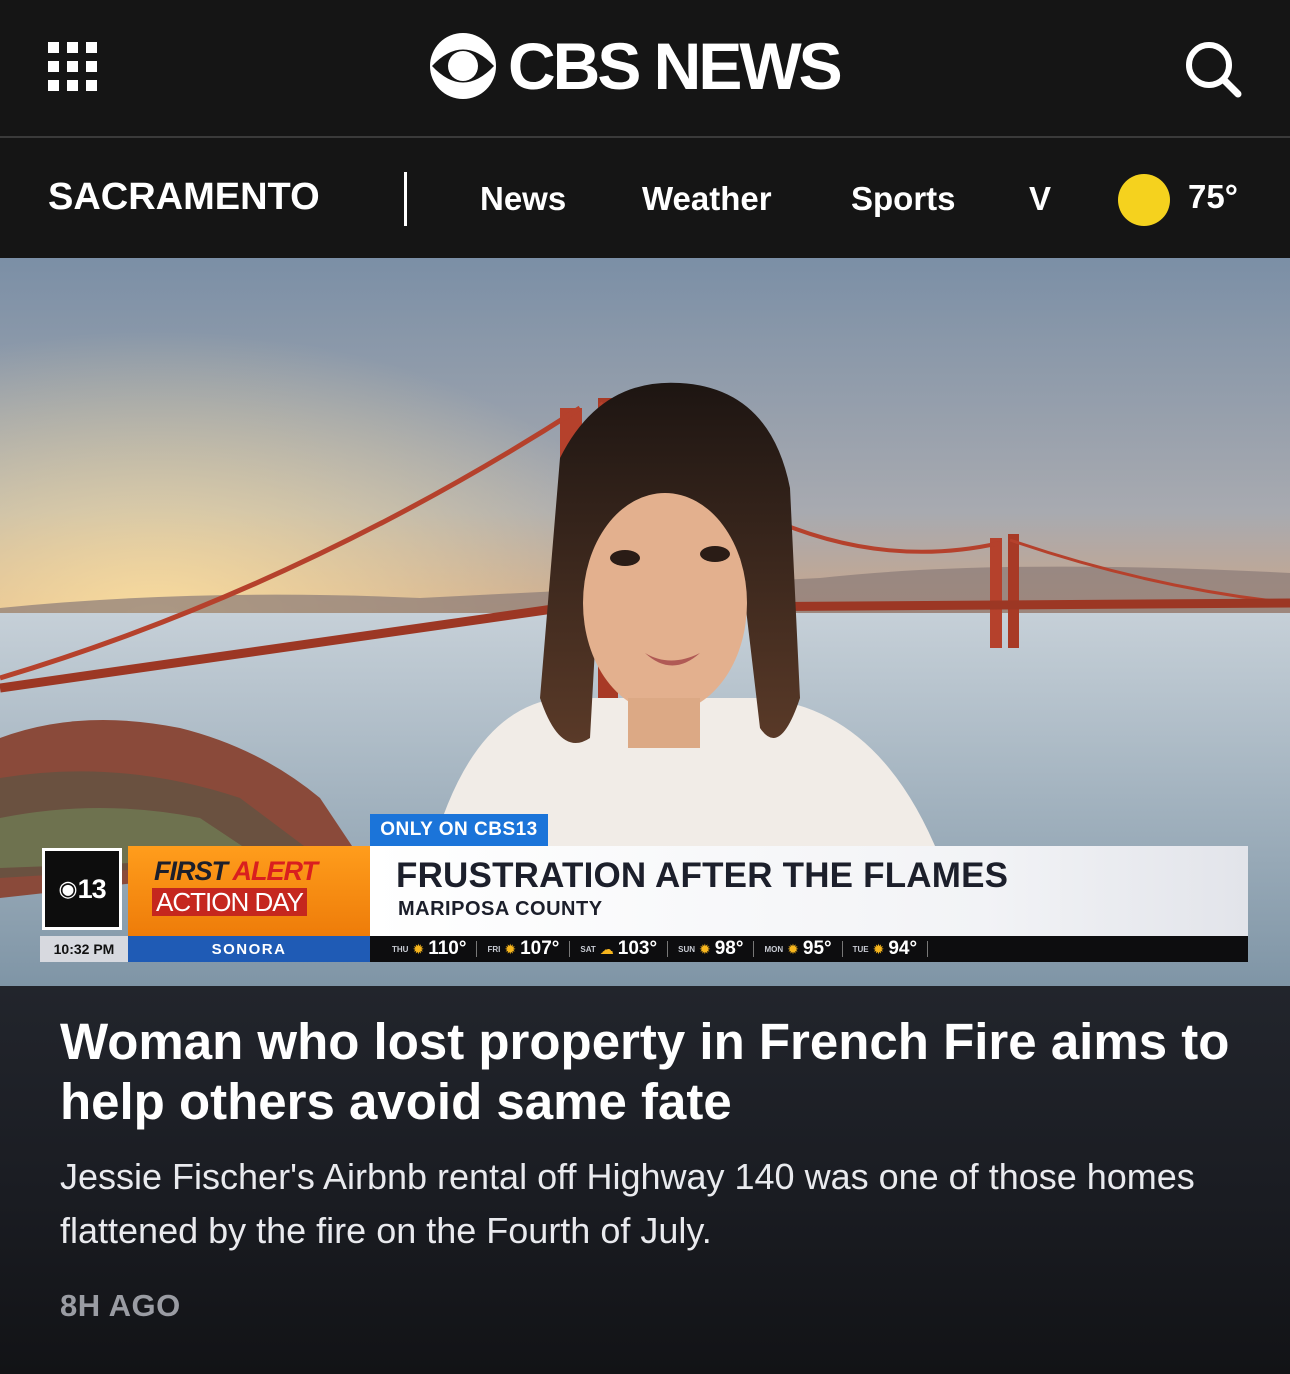  I want to click on forecast-day: THU ✹ 110°, so click(435, 949).